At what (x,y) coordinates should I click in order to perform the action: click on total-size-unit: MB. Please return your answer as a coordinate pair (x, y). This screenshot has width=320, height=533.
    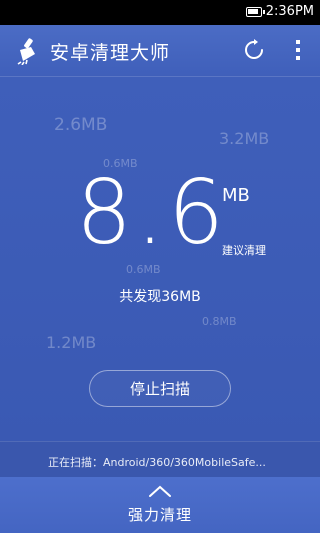
    Looking at the image, I should click on (236, 195).